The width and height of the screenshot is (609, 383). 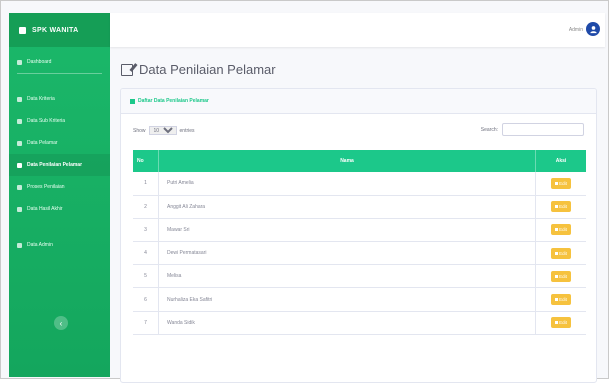 I want to click on card-header: Daftar Data Penilaian Pelamar, so click(x=358, y=101).